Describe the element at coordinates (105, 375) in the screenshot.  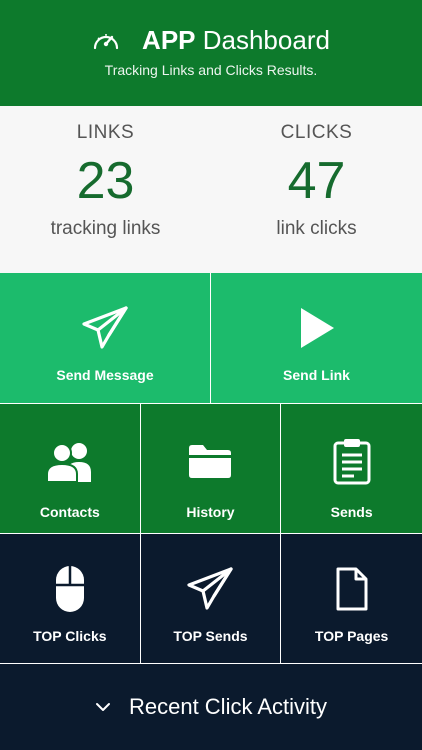
I see `send-message-label: Send Message` at that location.